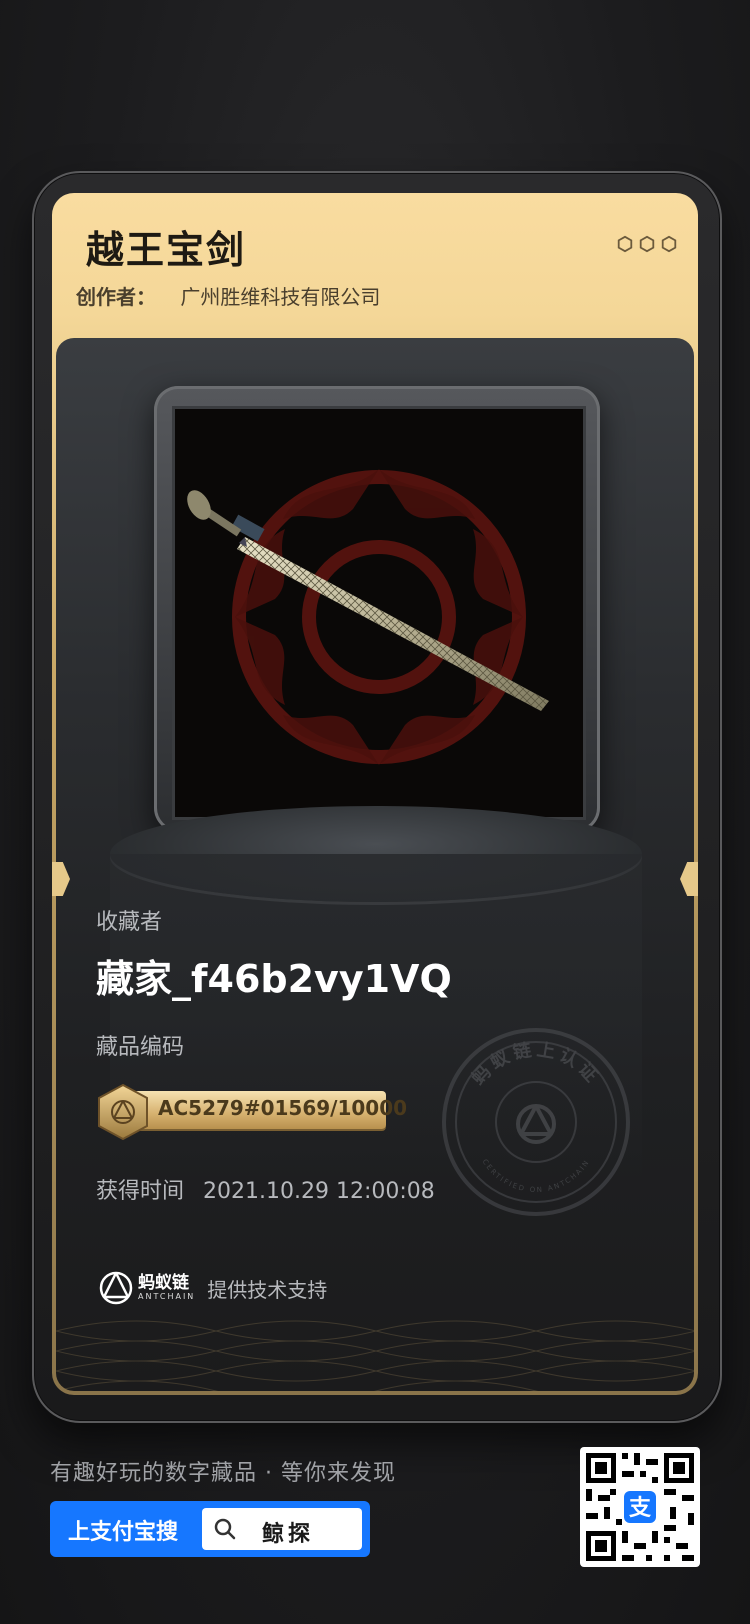  I want to click on antchain-logo-icon, so click(116, 1288).